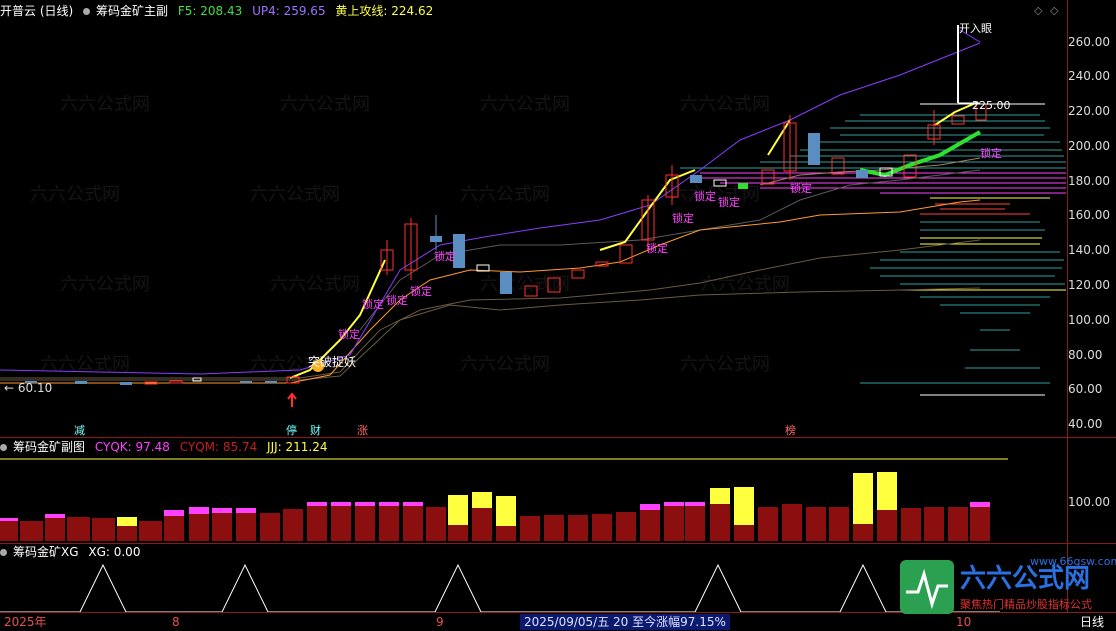  I want to click on main-indicator-name: 筹码金矿主副, so click(132, 11).